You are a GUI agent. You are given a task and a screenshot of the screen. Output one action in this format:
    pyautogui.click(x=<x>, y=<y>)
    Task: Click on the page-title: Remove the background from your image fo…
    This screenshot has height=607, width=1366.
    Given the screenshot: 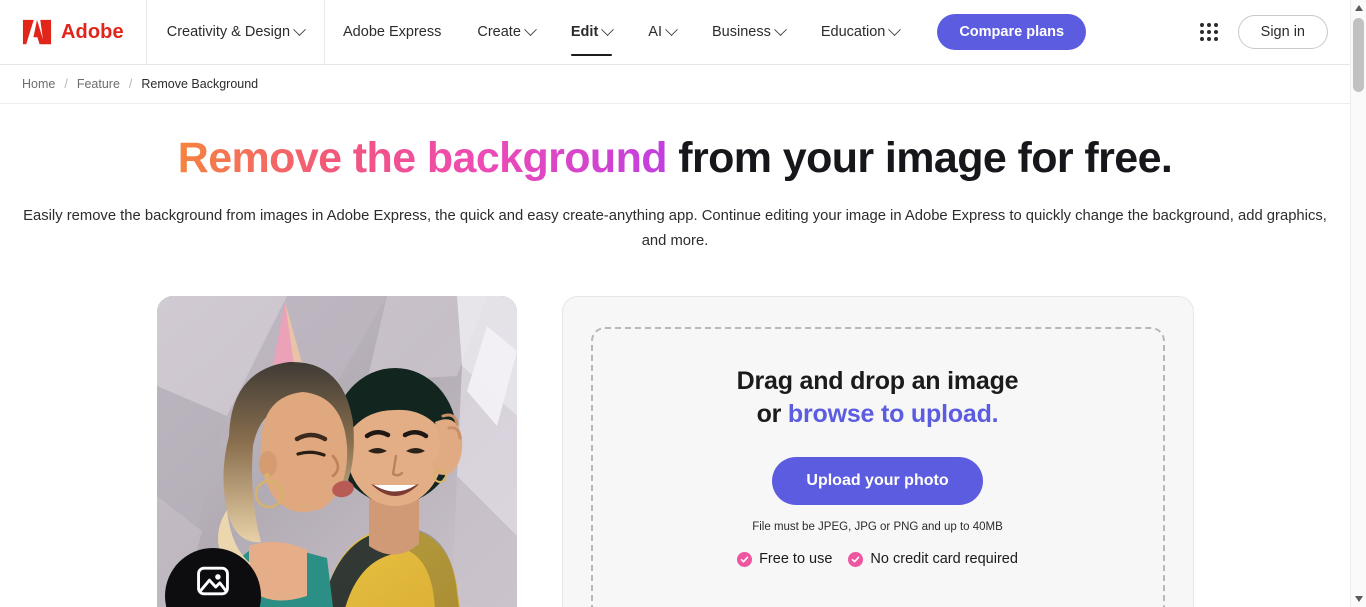 What is the action you would take?
    pyautogui.click(x=675, y=158)
    